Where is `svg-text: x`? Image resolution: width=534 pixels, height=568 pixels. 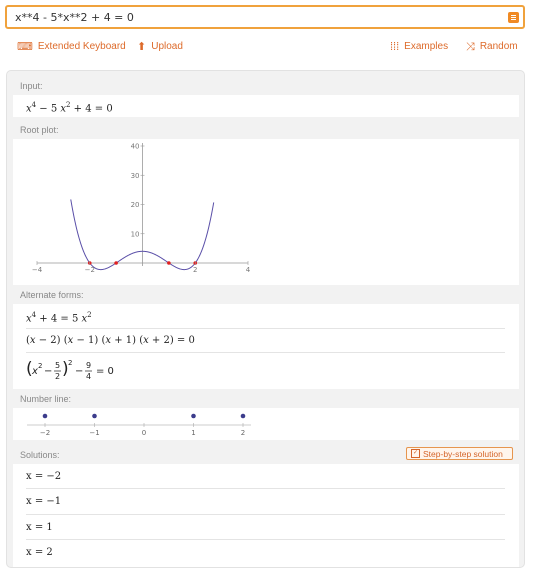 svg-text: x is located at coordinates (34, 371).